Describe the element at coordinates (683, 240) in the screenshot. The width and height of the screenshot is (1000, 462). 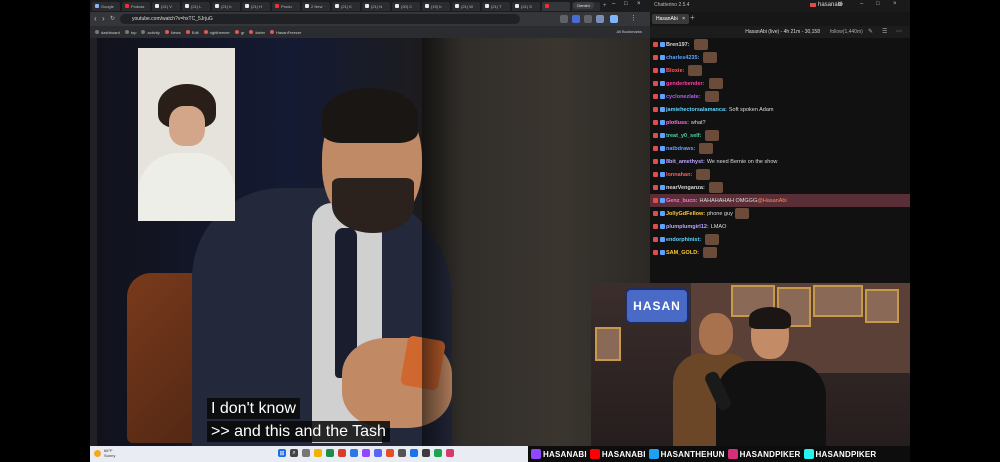
I see `chat-username: endorphinist:` at that location.